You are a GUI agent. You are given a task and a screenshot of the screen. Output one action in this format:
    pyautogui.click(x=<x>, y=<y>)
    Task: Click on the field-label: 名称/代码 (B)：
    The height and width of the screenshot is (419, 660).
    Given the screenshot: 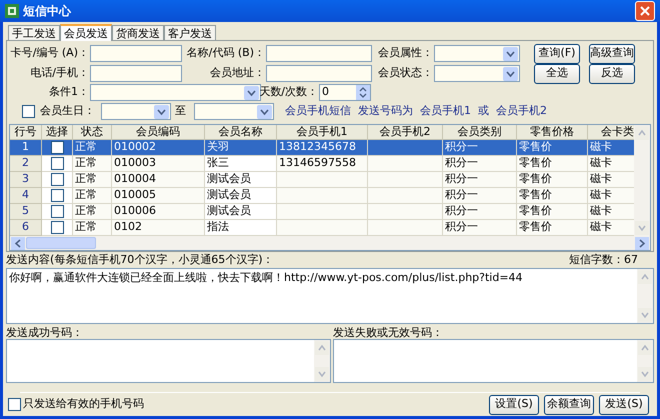 What is the action you would take?
    pyautogui.click(x=225, y=53)
    